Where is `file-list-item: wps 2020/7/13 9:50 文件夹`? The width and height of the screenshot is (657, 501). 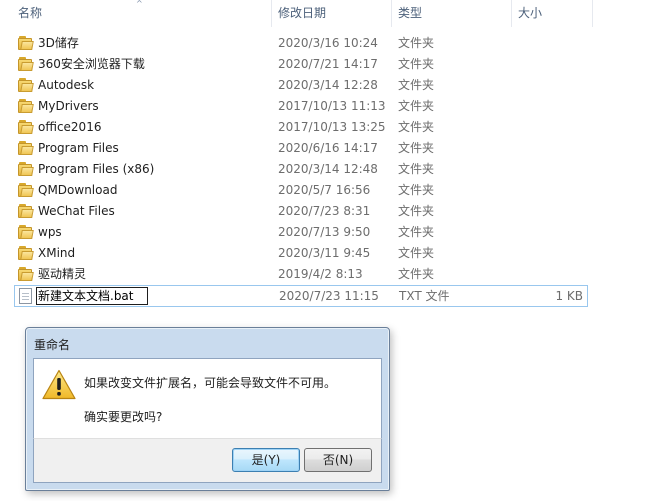
file-list-item: wps 2020/7/13 9:50 文件夹 is located at coordinates (301, 232).